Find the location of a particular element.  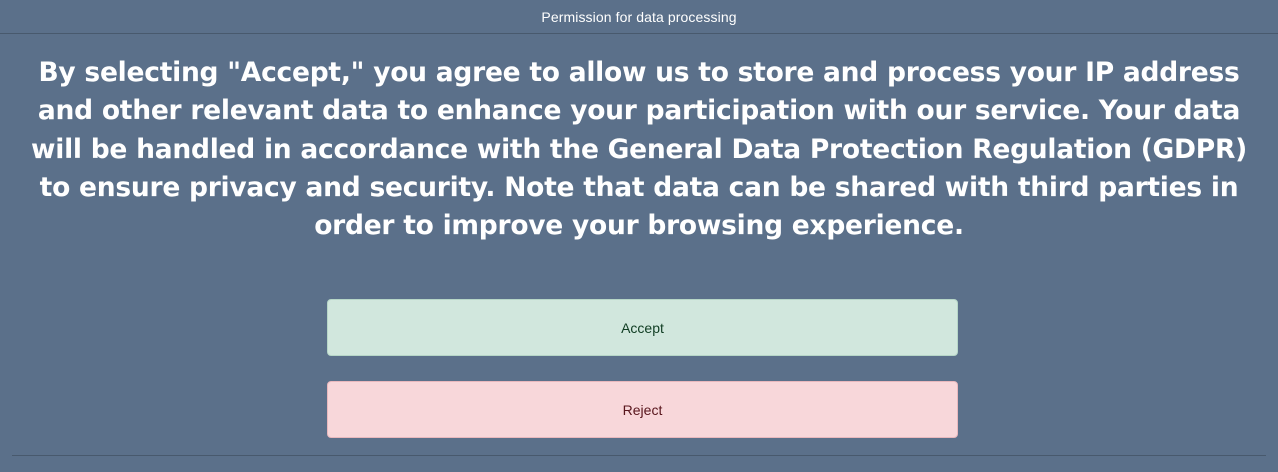

reject-button: Reject is located at coordinates (642, 409).